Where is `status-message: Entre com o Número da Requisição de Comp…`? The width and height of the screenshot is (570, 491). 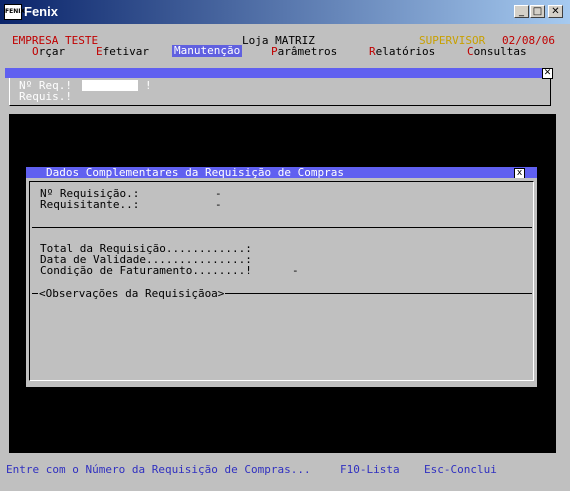 status-message: Entre com o Número da Requisição de Comp… is located at coordinates (158, 469).